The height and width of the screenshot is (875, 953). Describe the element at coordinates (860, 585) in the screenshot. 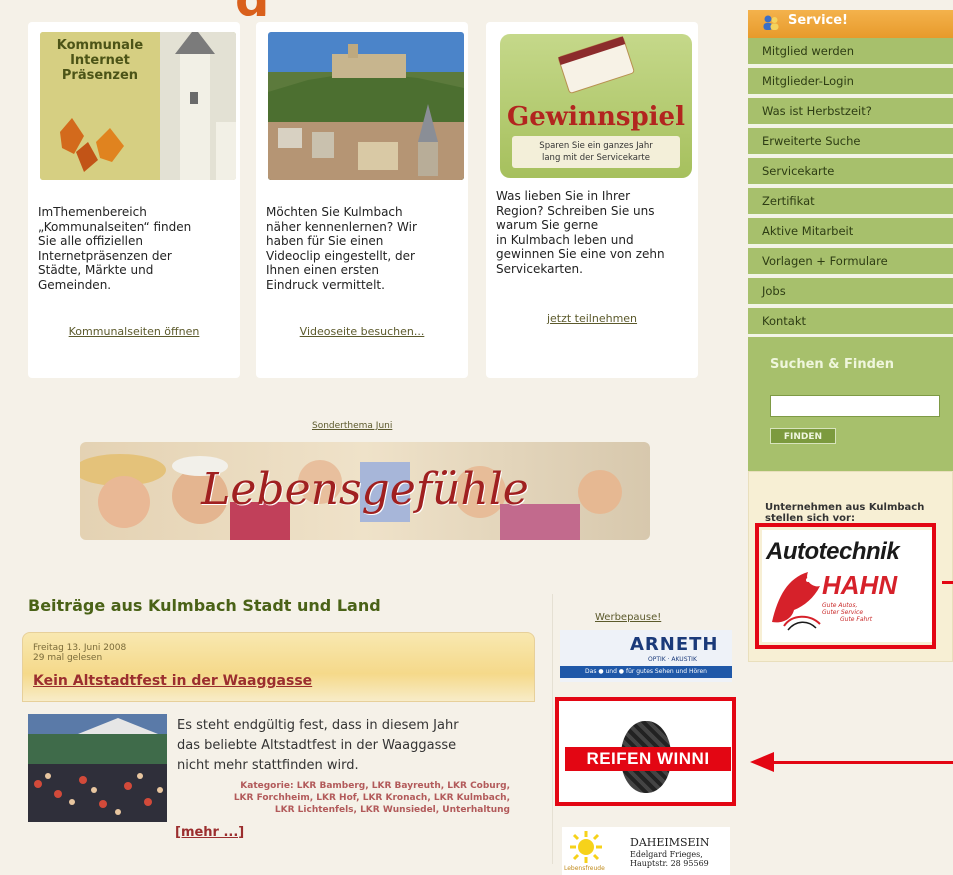

I see `hahn-line2: HAHN` at that location.